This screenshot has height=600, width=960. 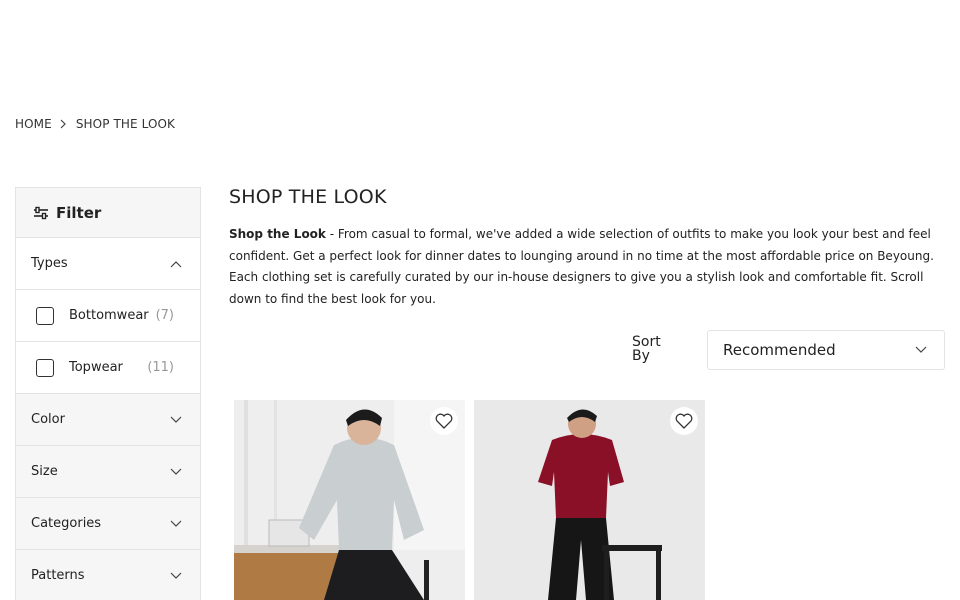 I want to click on description-lead: Shop the Look, so click(x=277, y=234).